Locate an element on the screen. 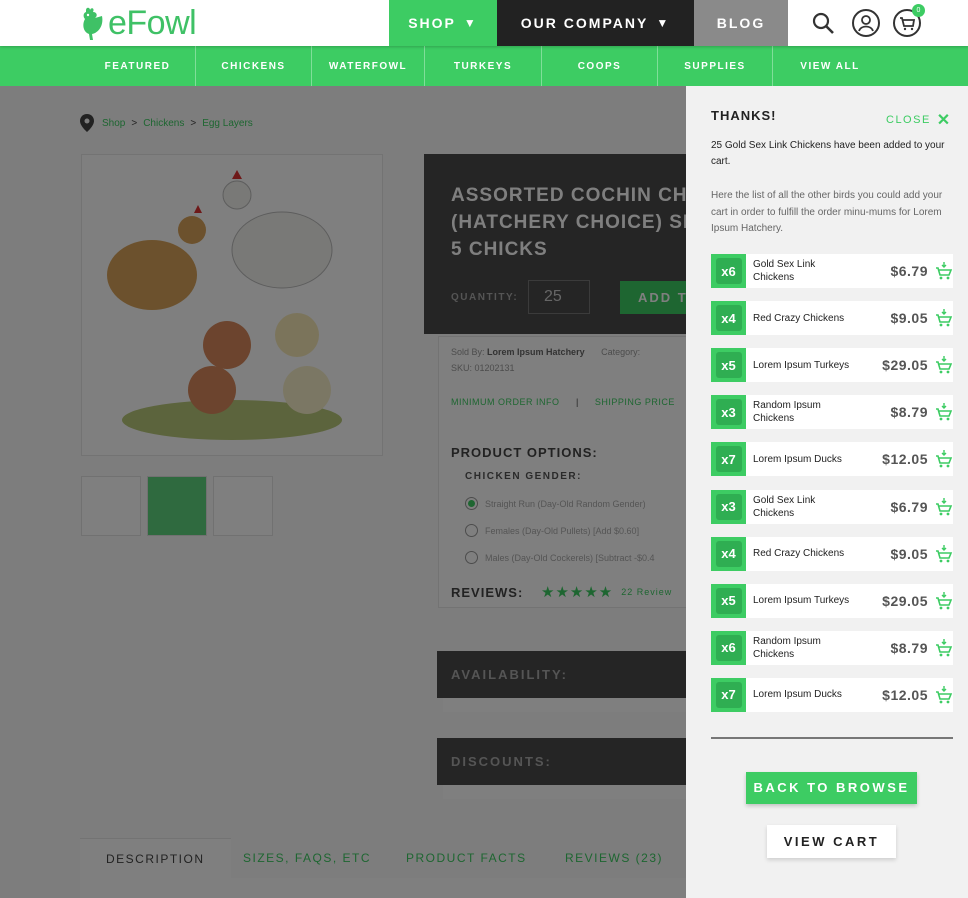 The height and width of the screenshot is (898, 968). account-icon is located at coordinates (866, 23).